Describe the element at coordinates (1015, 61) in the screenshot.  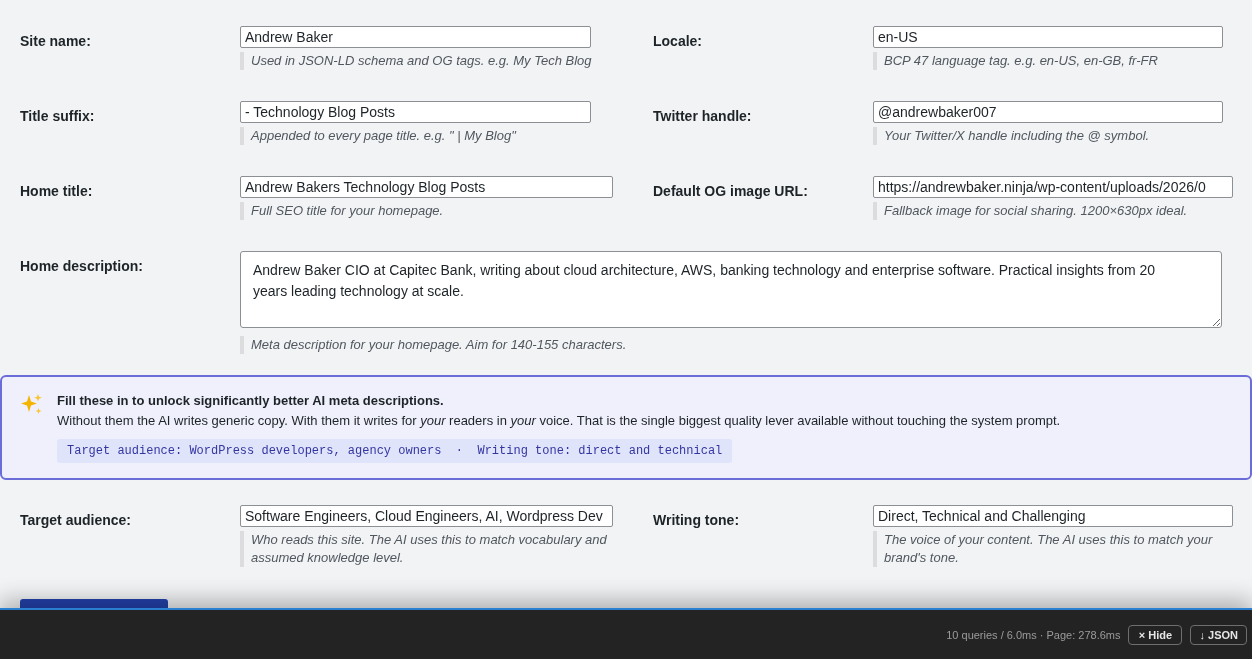
I see `help-text: BCP 47 language tag. e.g. en-US, en-GB, fr-FR` at that location.